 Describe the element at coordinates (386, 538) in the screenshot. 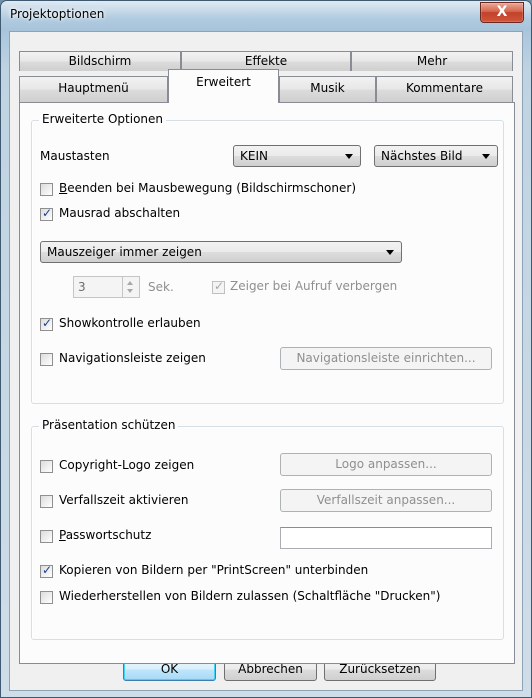

I see `password-input` at that location.